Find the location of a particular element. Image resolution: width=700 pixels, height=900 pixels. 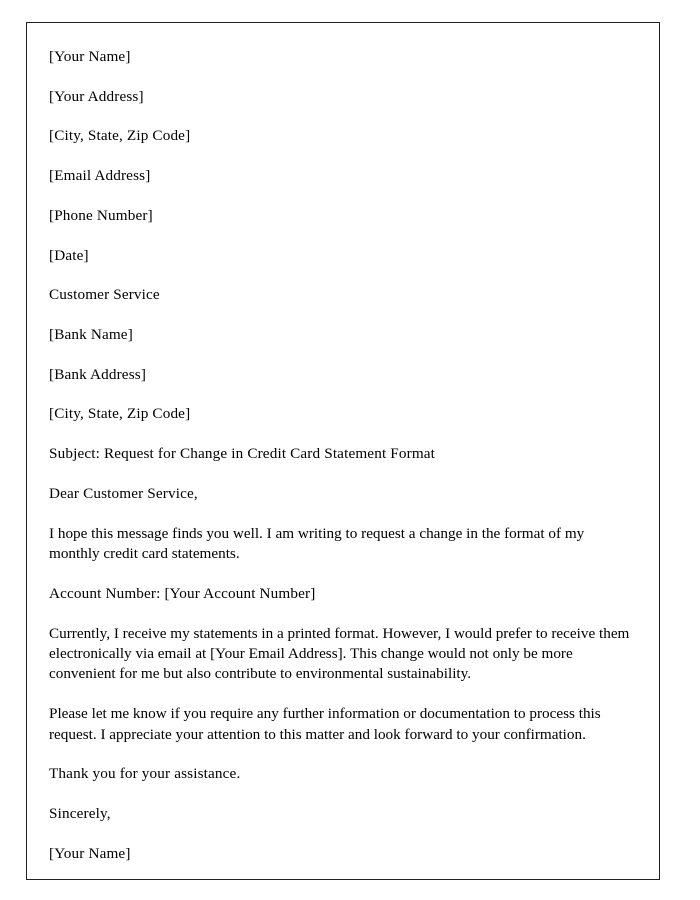

signature-name: [Your Name] is located at coordinates (90, 853).